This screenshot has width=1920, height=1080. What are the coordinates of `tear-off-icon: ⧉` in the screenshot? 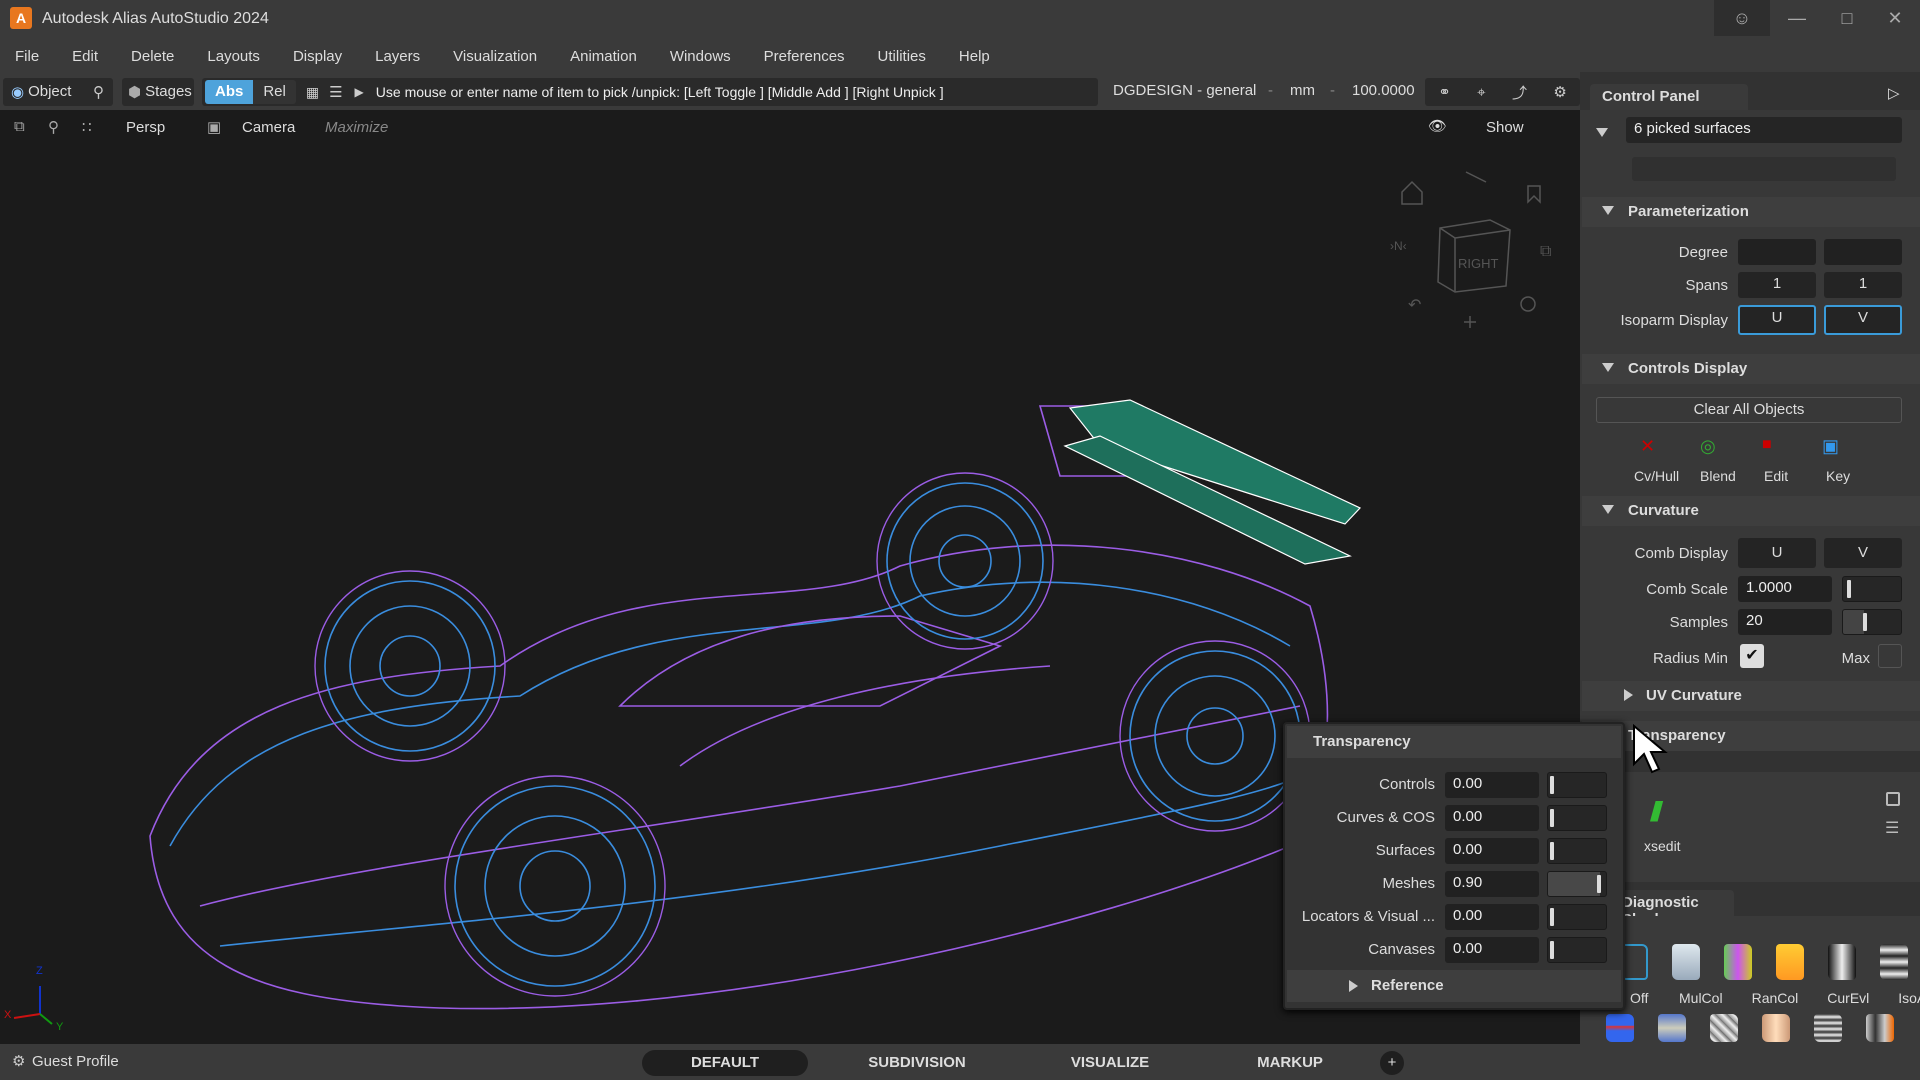 It's located at (19, 126).